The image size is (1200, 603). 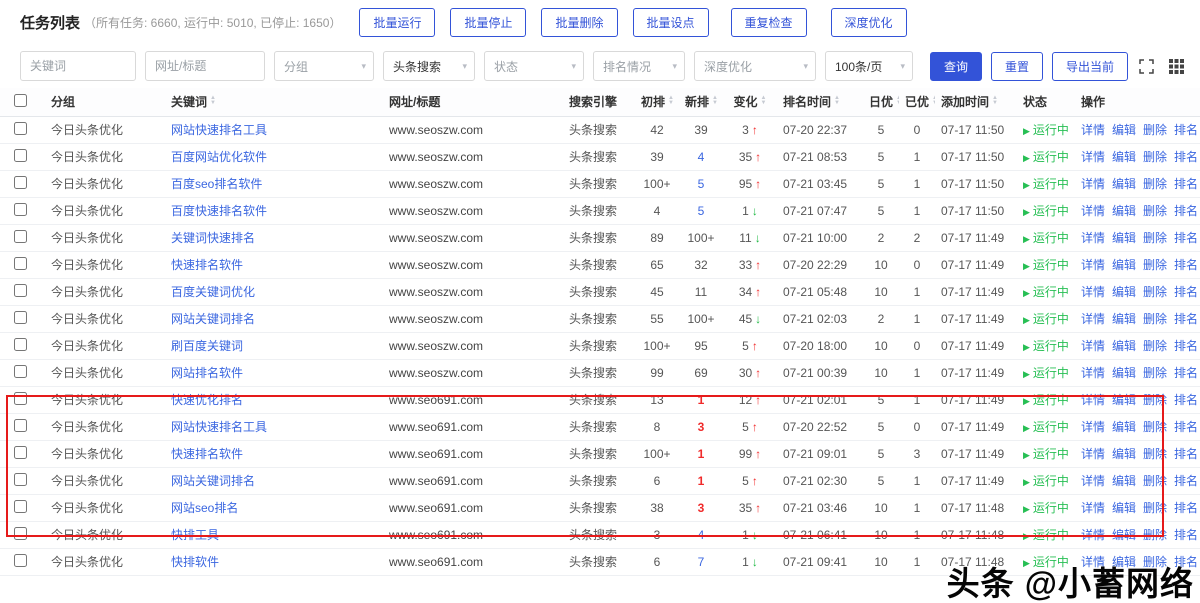 What do you see at coordinates (274, 102) in the screenshot?
I see `column-header-2: 关键词 ▲ ▼` at bounding box center [274, 102].